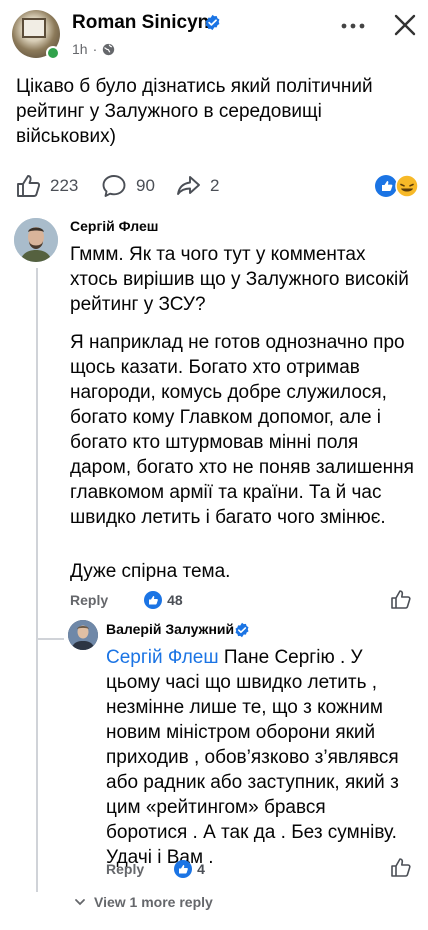  What do you see at coordinates (170, 629) in the screenshot?
I see `reply-author-name: Валерій Залужний` at bounding box center [170, 629].